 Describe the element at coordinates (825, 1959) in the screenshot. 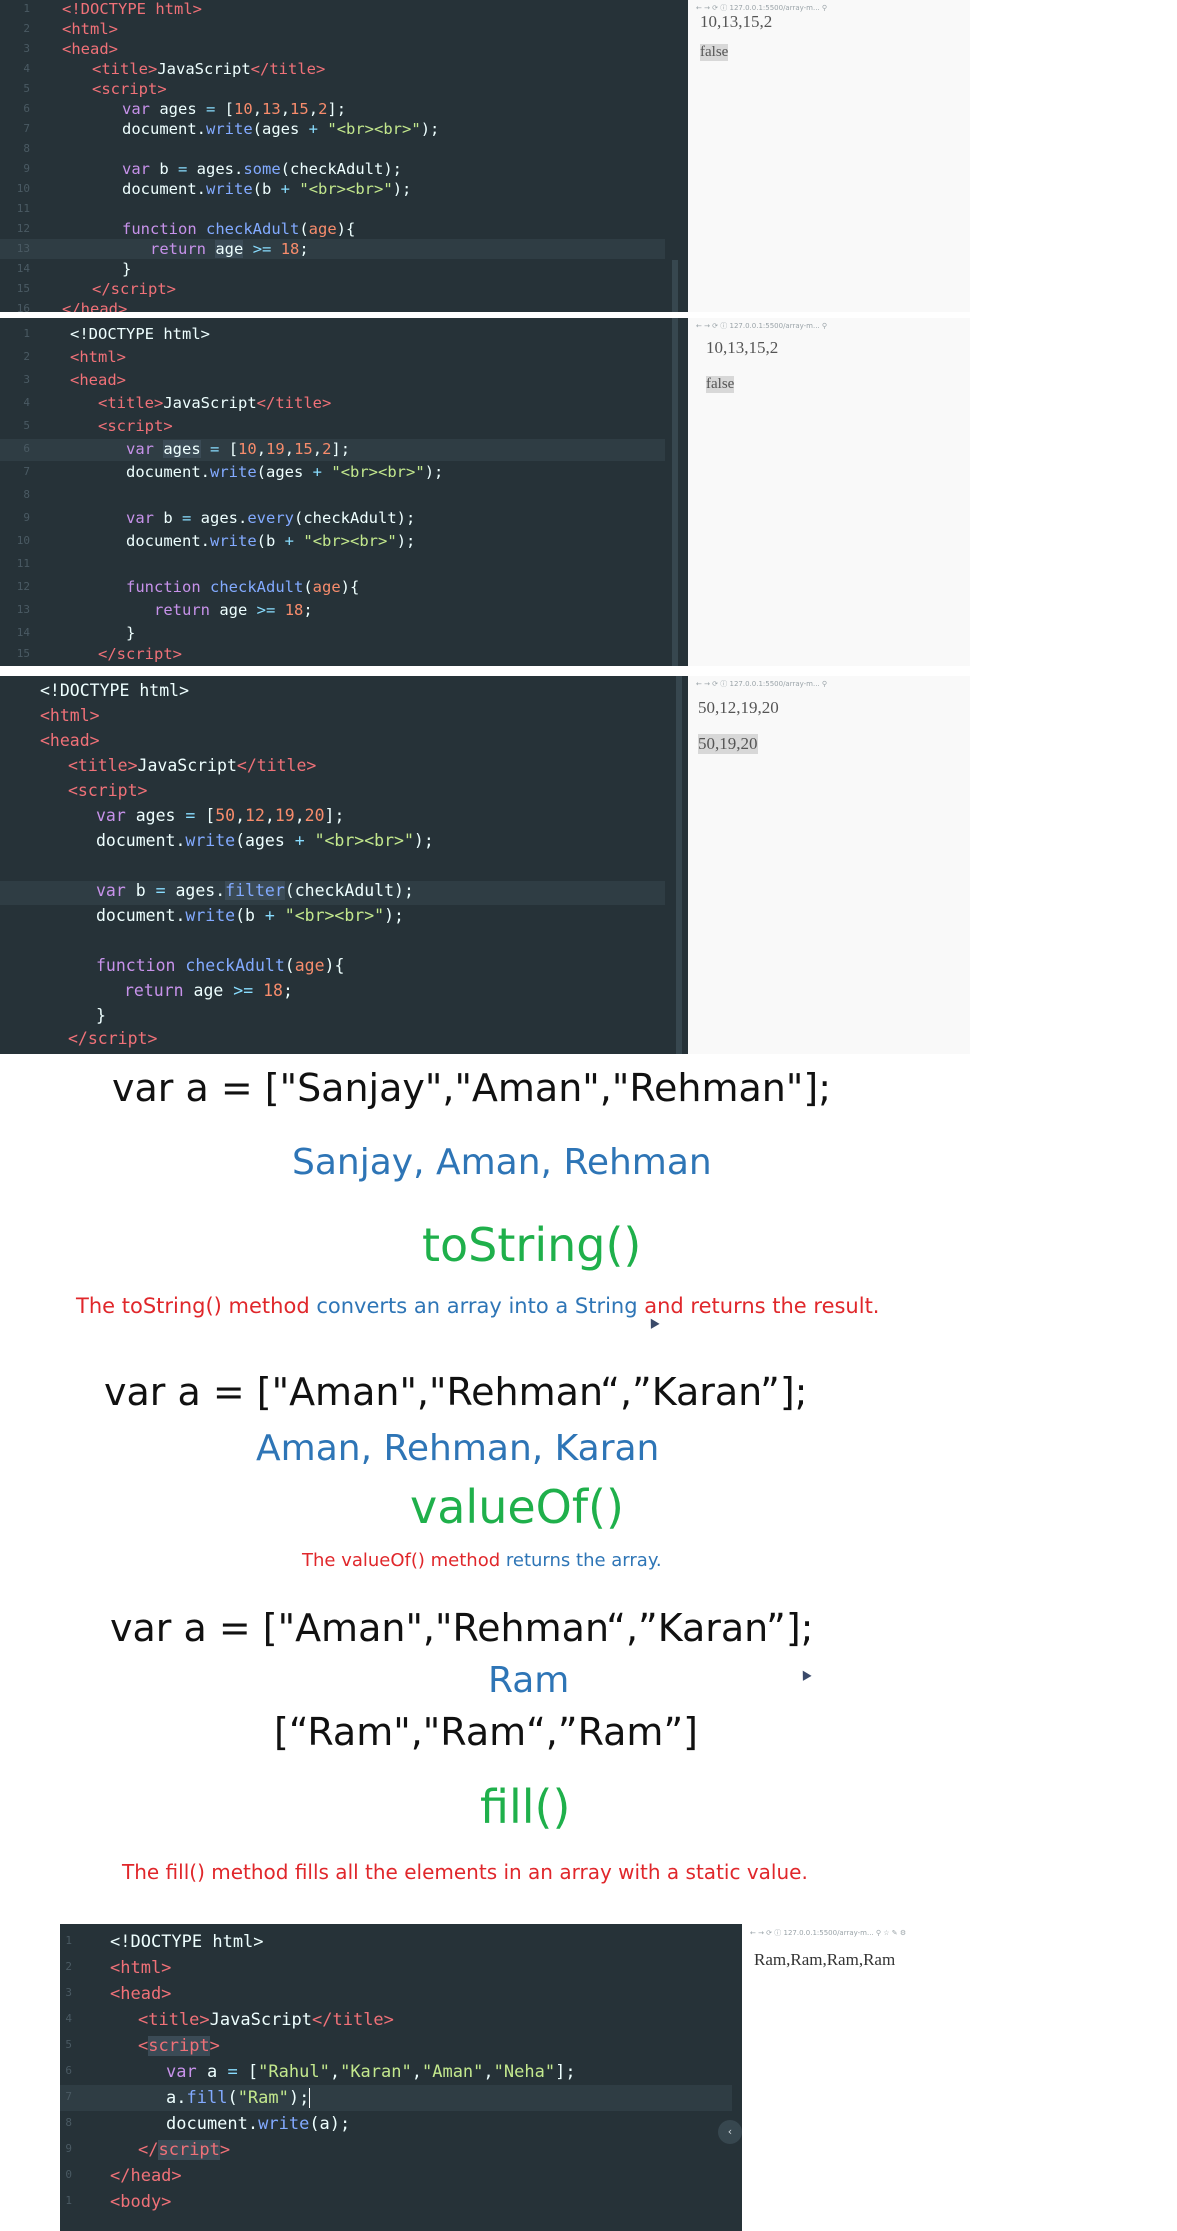

I see `output-text: Ram,Ram,Ram,Ram` at that location.